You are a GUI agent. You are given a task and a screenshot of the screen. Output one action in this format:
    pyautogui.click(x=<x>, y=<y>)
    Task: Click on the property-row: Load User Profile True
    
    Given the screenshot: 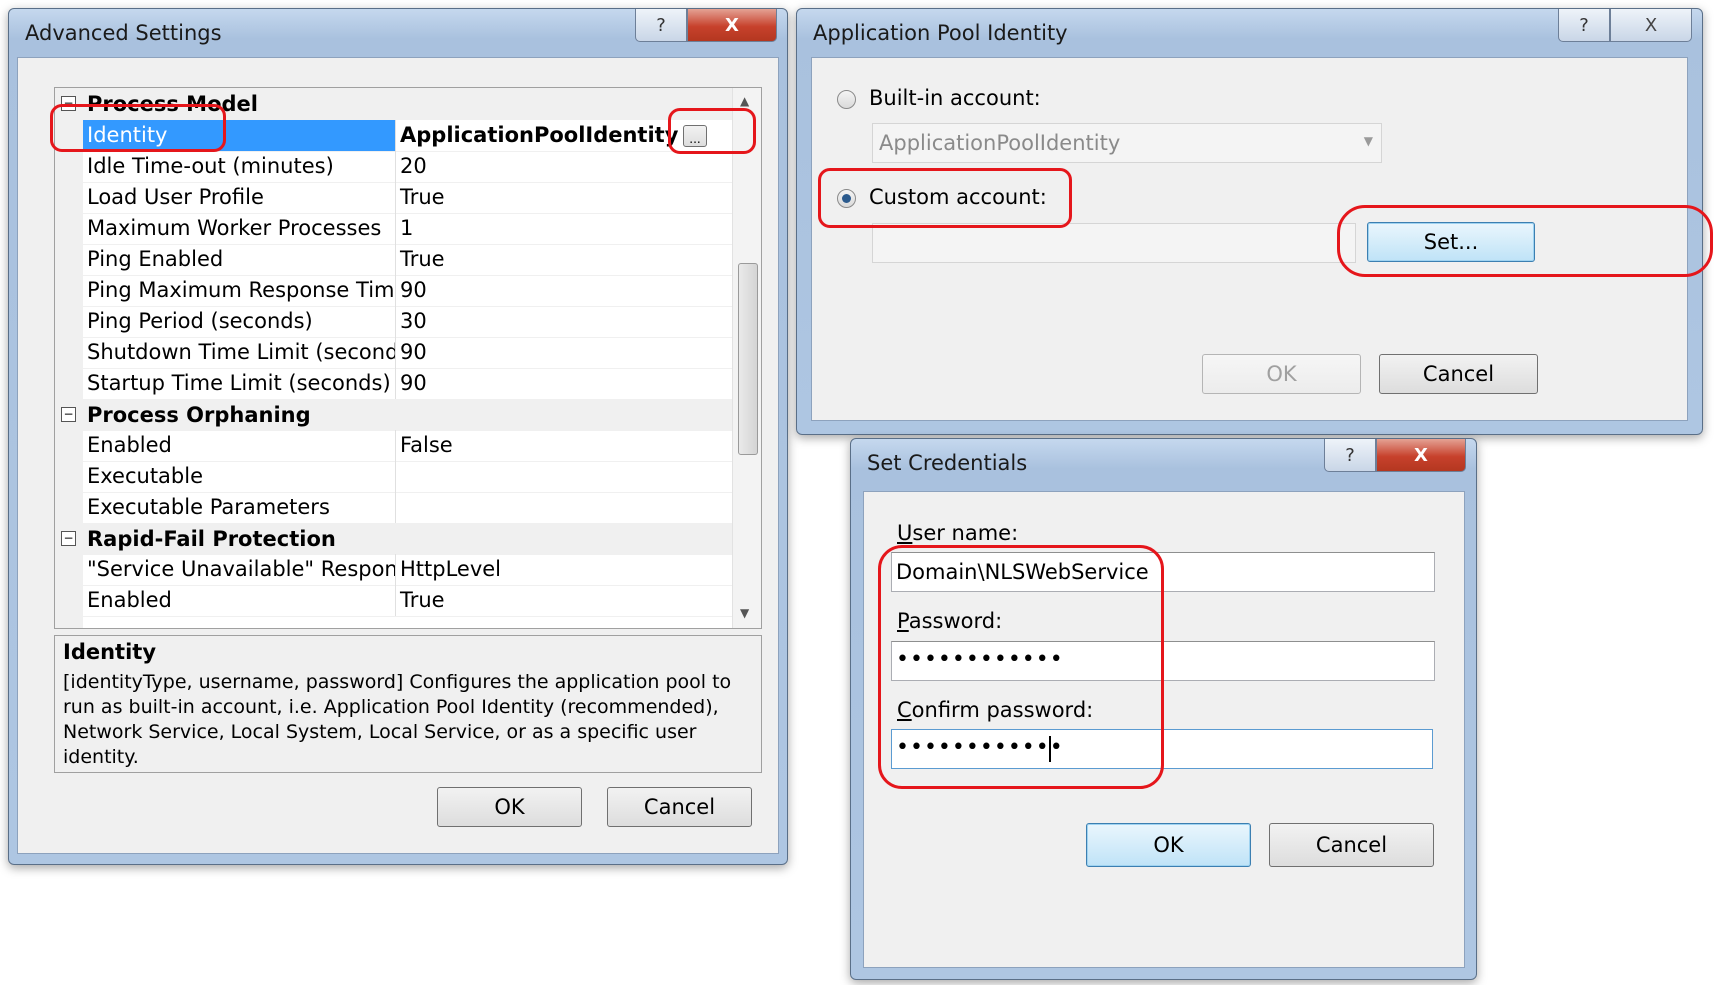 What is the action you would take?
    pyautogui.click(x=393, y=198)
    